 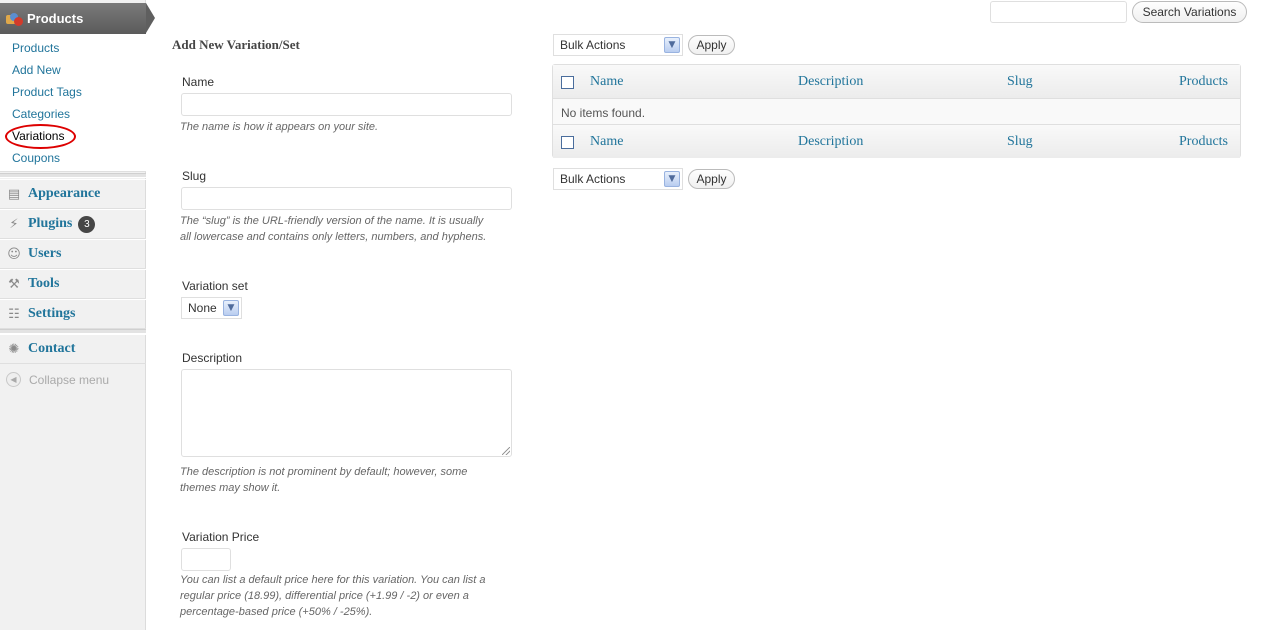 What do you see at coordinates (279, 127) in the screenshot?
I see `name-hint: The name is how it appears on your site.` at bounding box center [279, 127].